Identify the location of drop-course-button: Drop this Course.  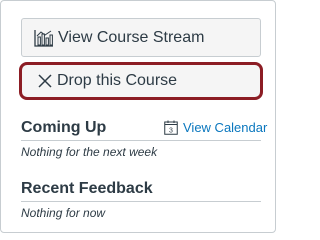
(141, 81).